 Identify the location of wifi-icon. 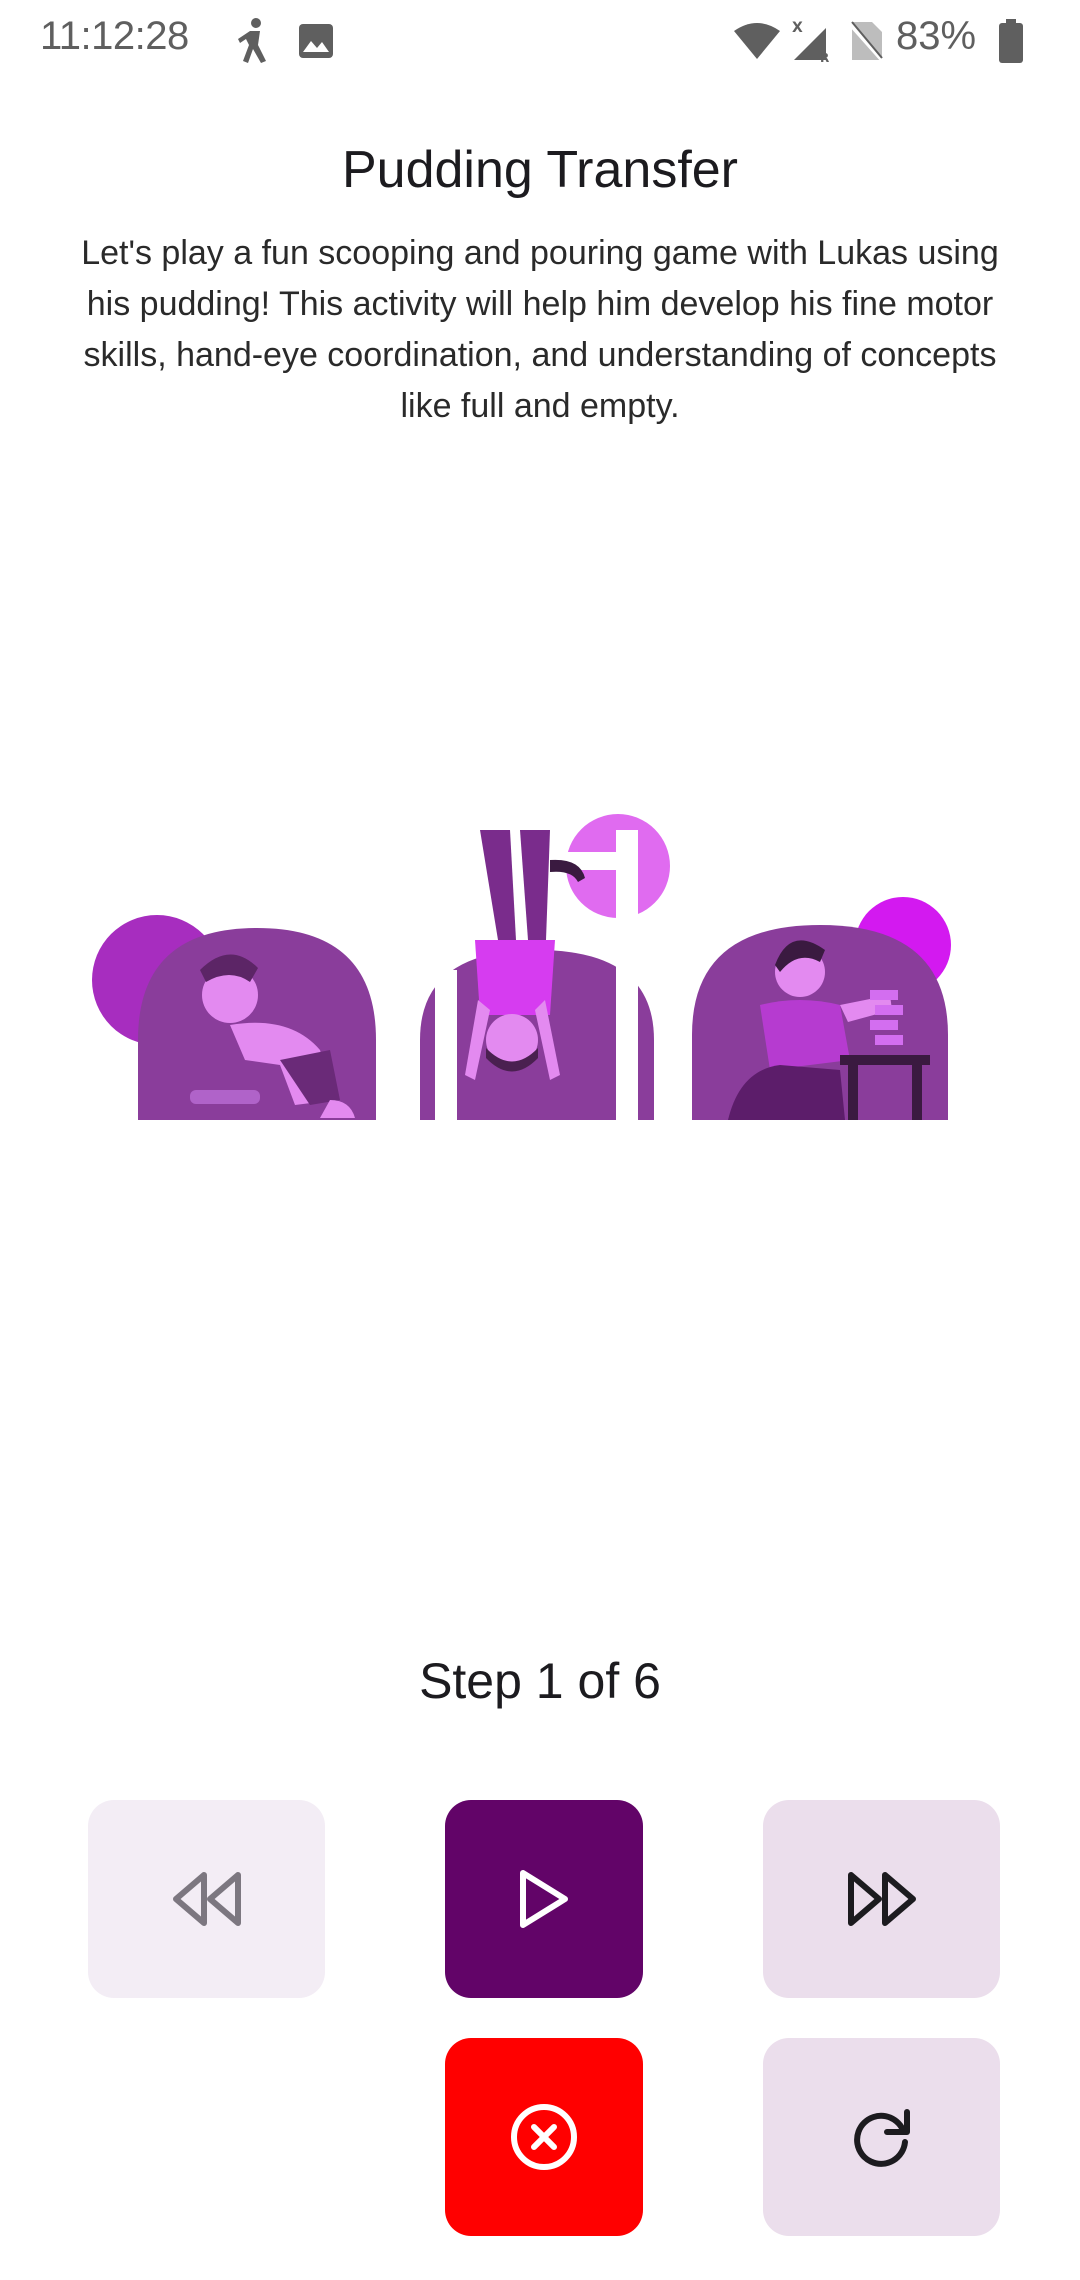
(757, 41).